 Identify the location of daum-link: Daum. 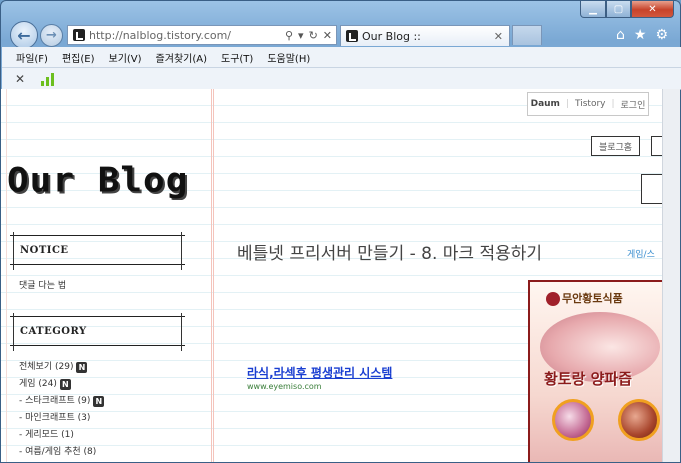
(545, 104).